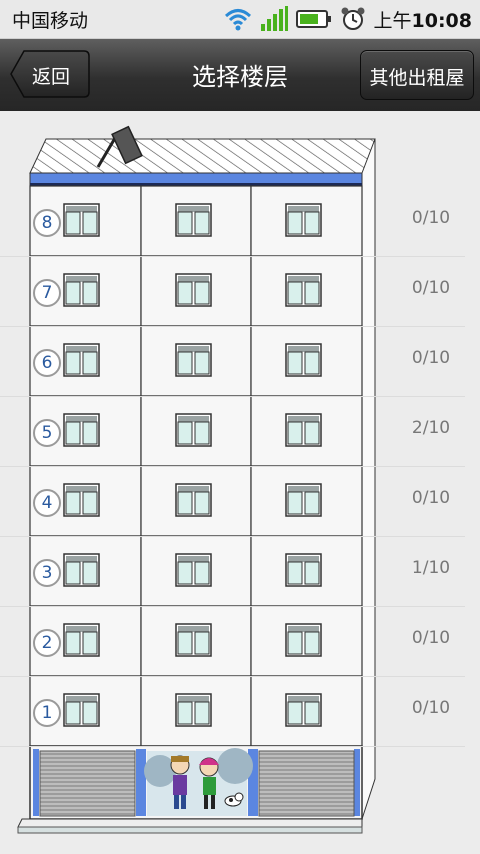 The image size is (480, 854). Describe the element at coordinates (232, 641) in the screenshot. I see `floor-row-2: 2 0/10` at that location.